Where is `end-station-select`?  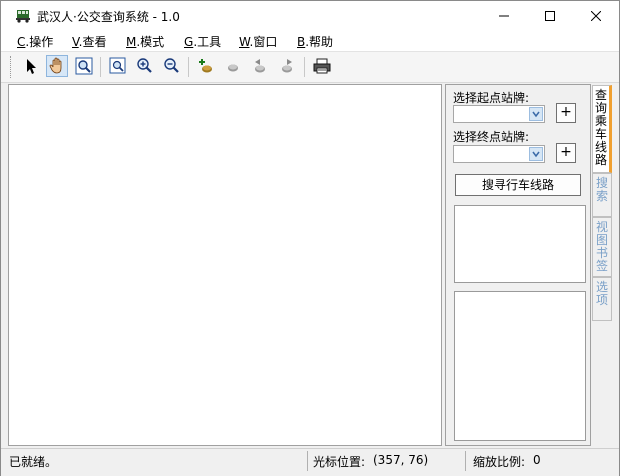 end-station-select is located at coordinates (499, 154).